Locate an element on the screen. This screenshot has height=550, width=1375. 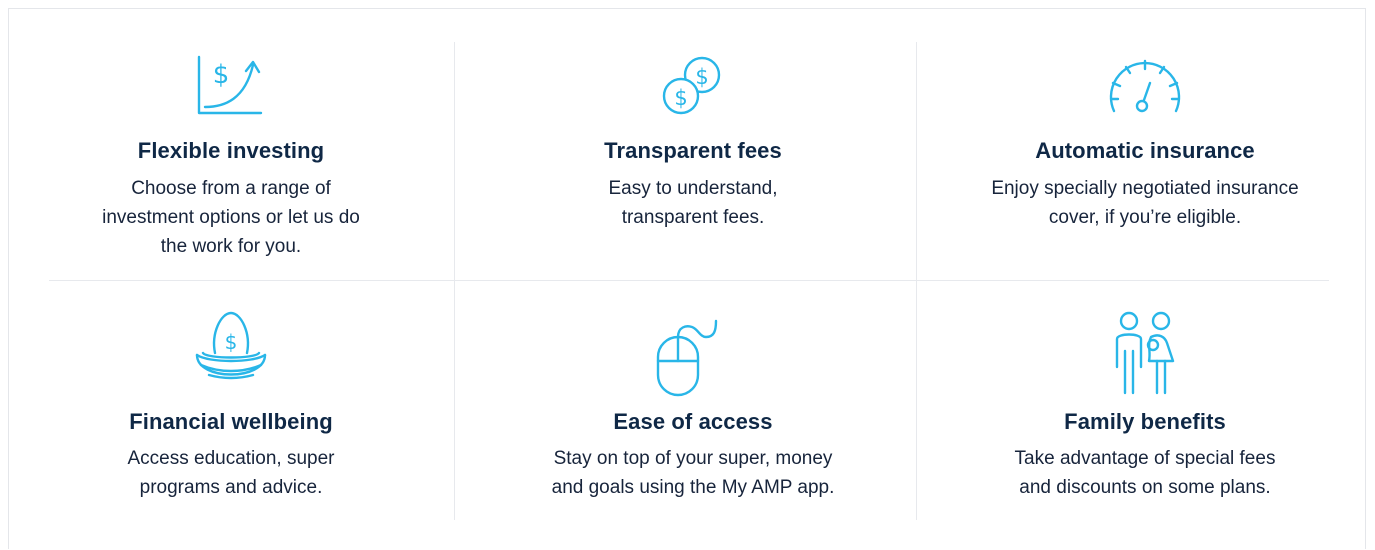
speedometer-icon is located at coordinates (1145, 86).